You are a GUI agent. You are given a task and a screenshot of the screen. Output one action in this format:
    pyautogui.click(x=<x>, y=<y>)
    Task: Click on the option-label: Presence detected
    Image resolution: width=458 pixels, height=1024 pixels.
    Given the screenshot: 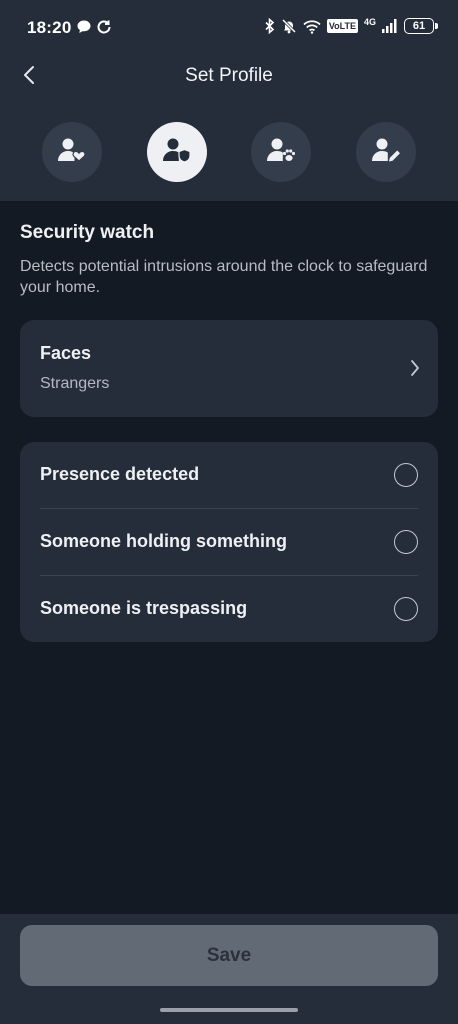 What is the action you would take?
    pyautogui.click(x=120, y=474)
    